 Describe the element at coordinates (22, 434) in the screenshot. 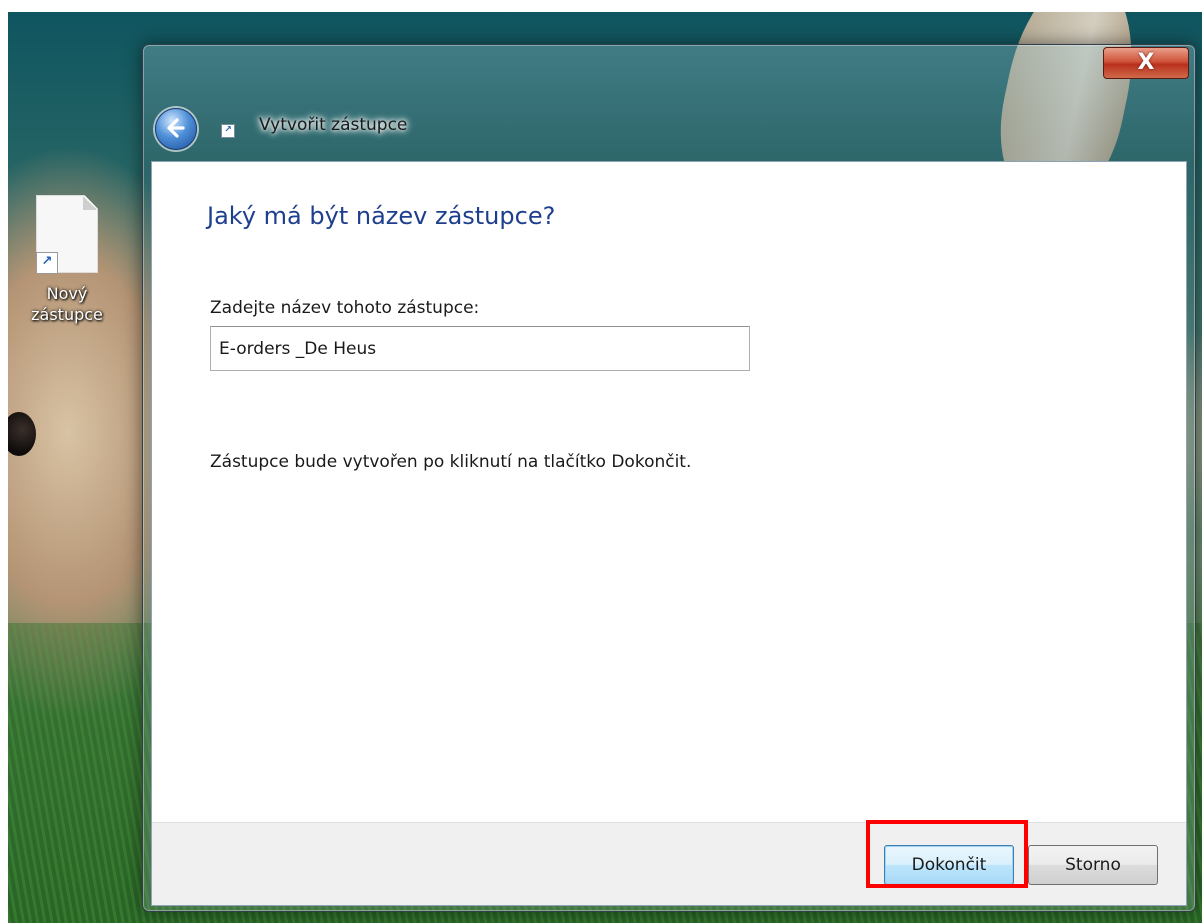

I see `wallpaper-rabbit-eye` at that location.